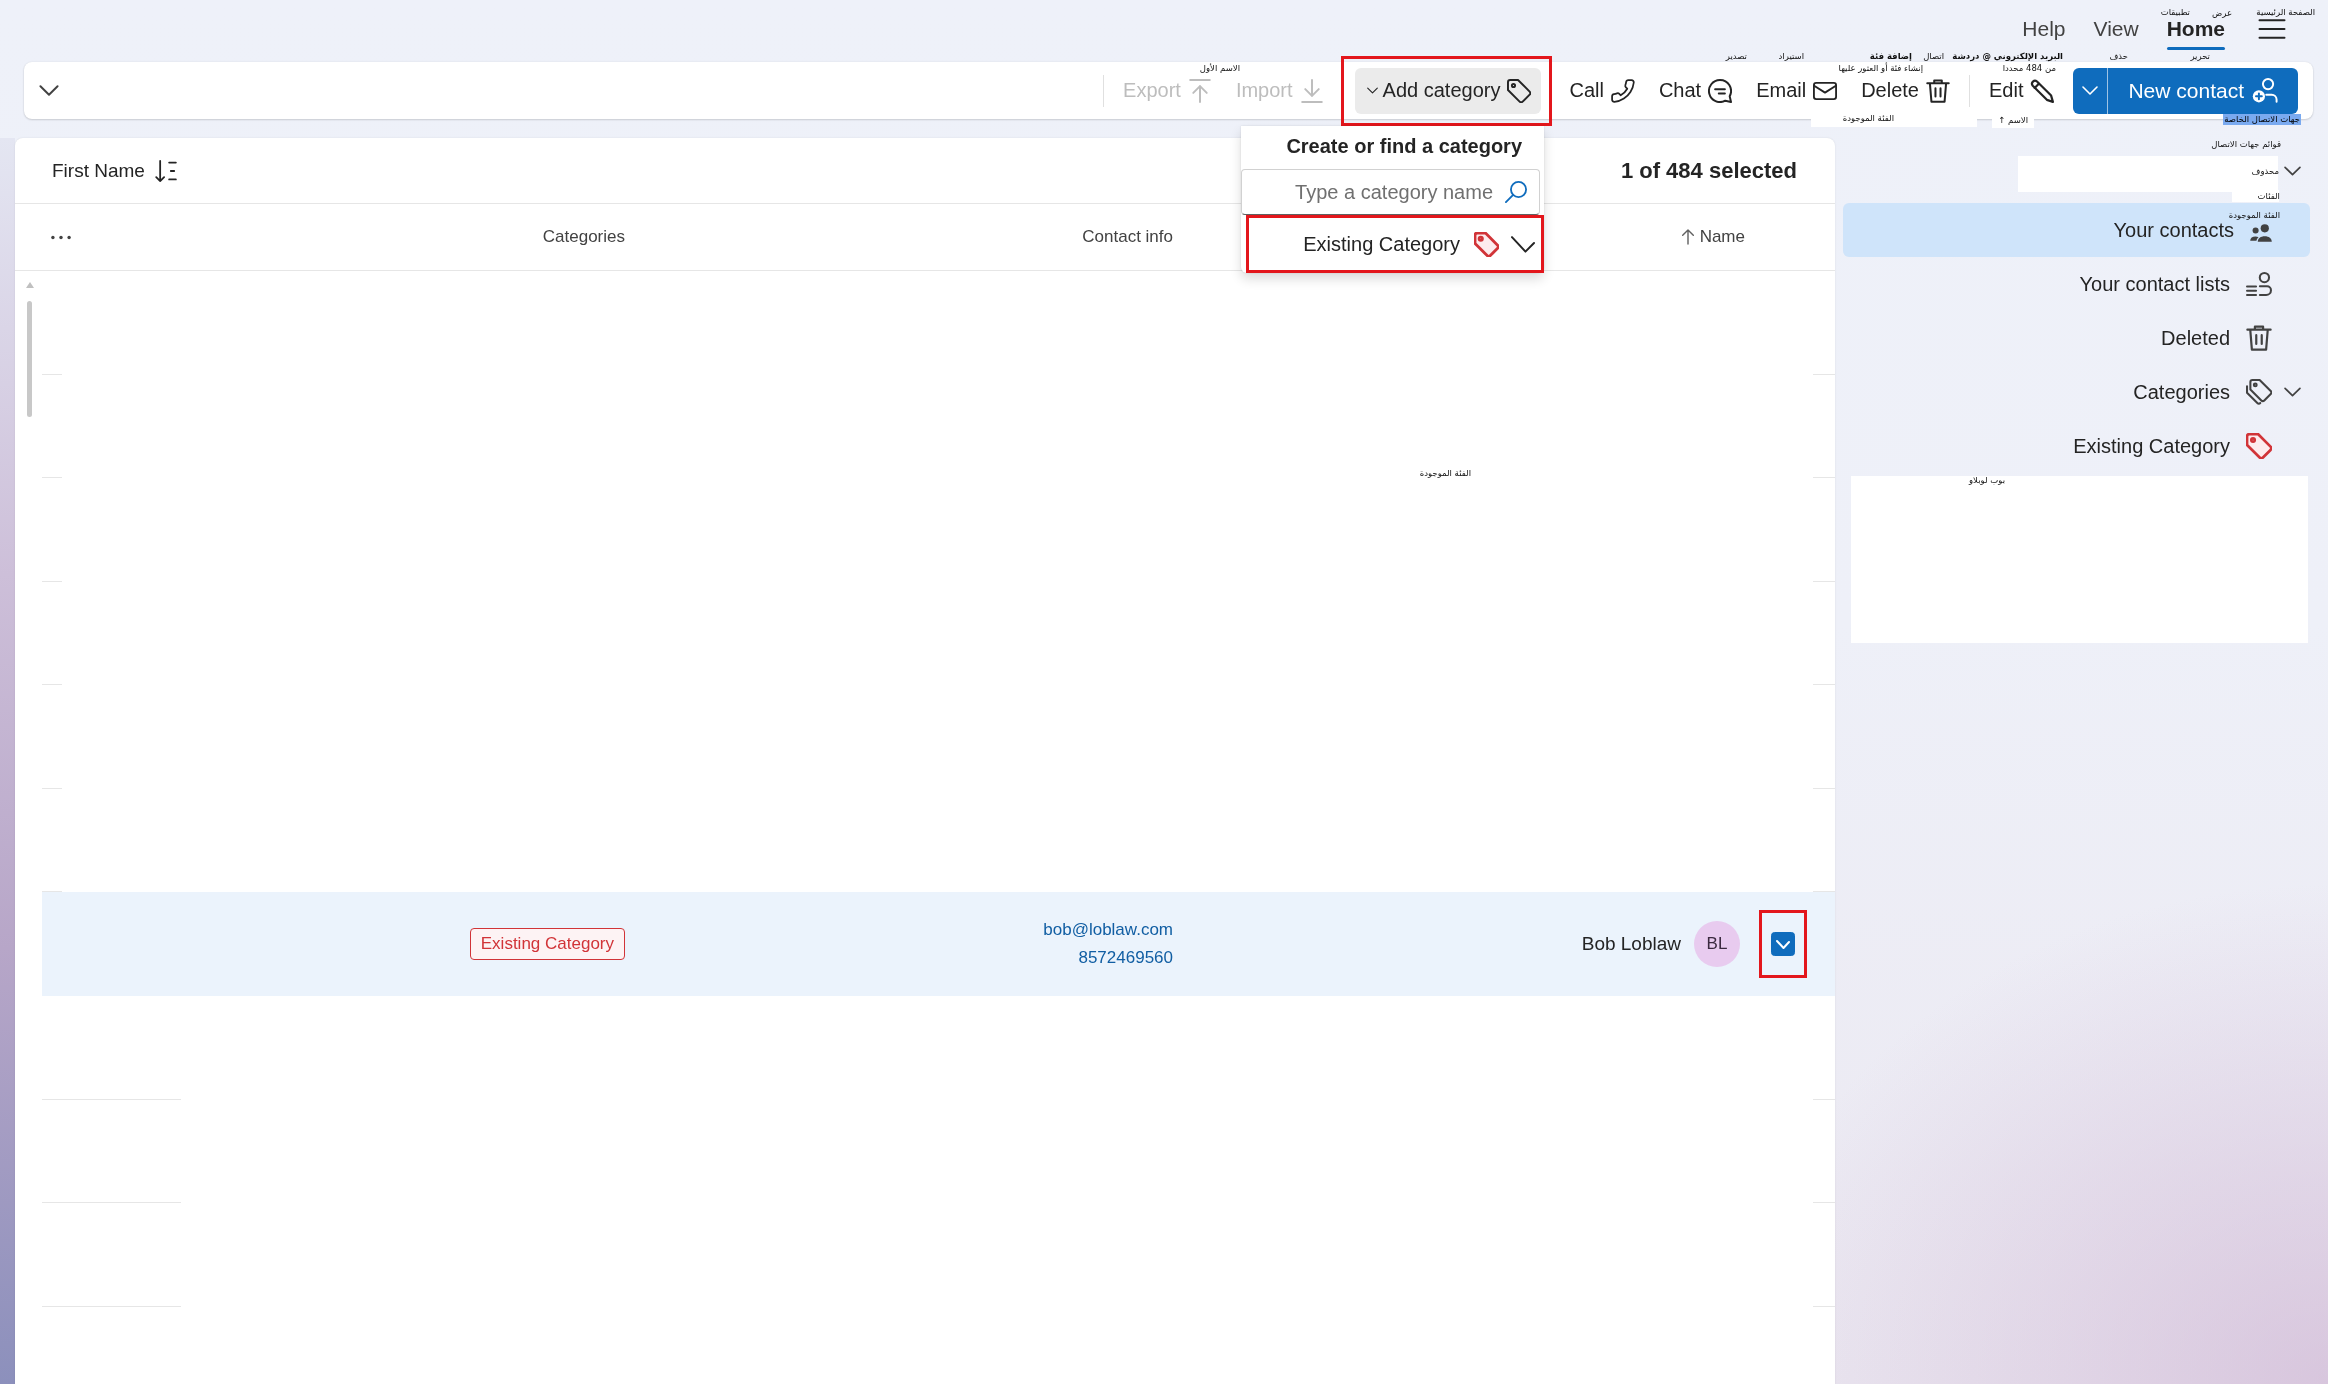 The image size is (2328, 1384). Describe the element at coordinates (1736, 56) in the screenshot. I see `annotation-text: تصدير` at that location.